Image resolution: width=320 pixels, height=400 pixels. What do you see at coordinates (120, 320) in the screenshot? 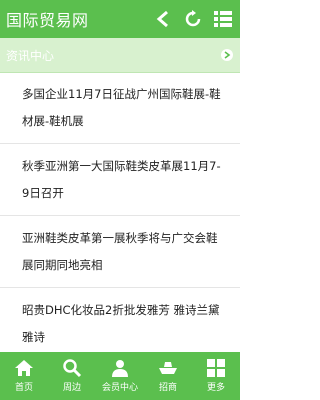
I see `news-item: 昭贵DHC化妆品2折批发雅芳 雅诗兰黛 雅诗` at bounding box center [120, 320].